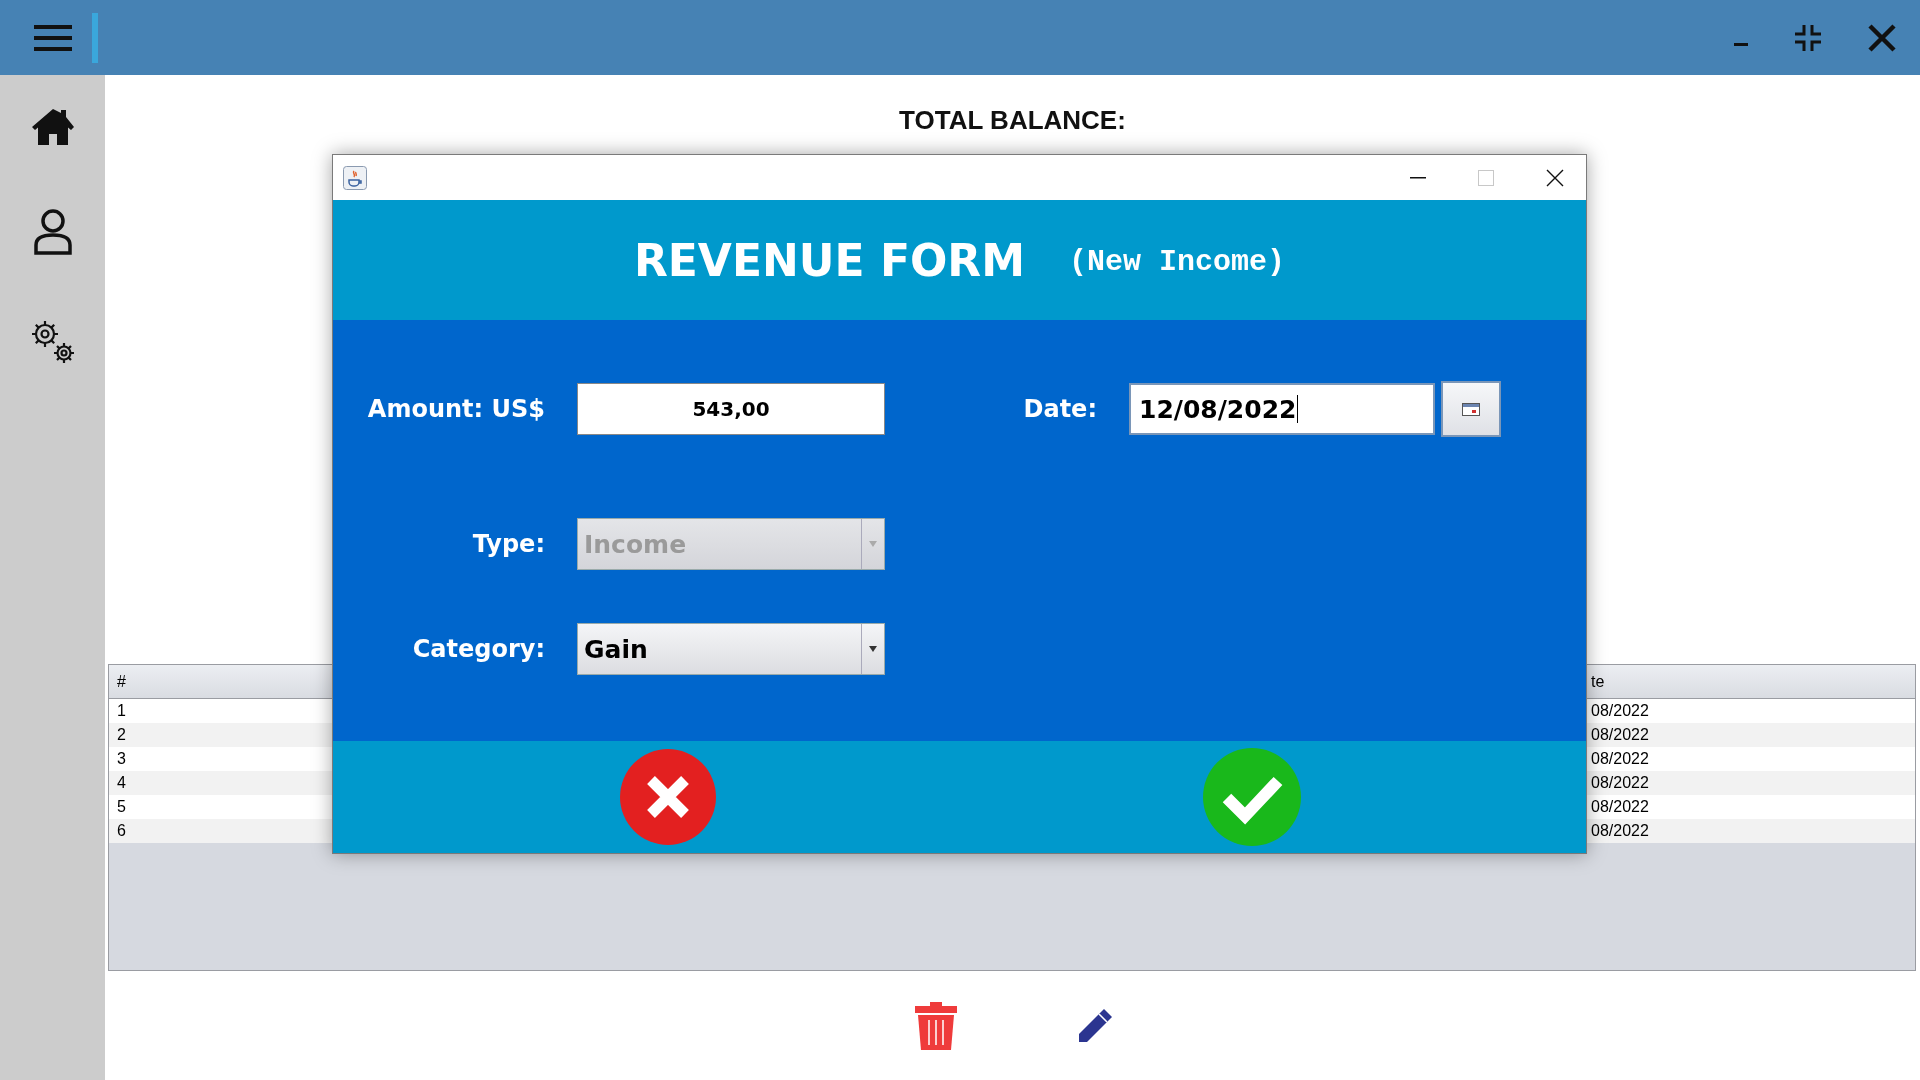 This screenshot has height=1080, width=1920. Describe the element at coordinates (121, 759) in the screenshot. I see `table-cell-text: 3` at that location.